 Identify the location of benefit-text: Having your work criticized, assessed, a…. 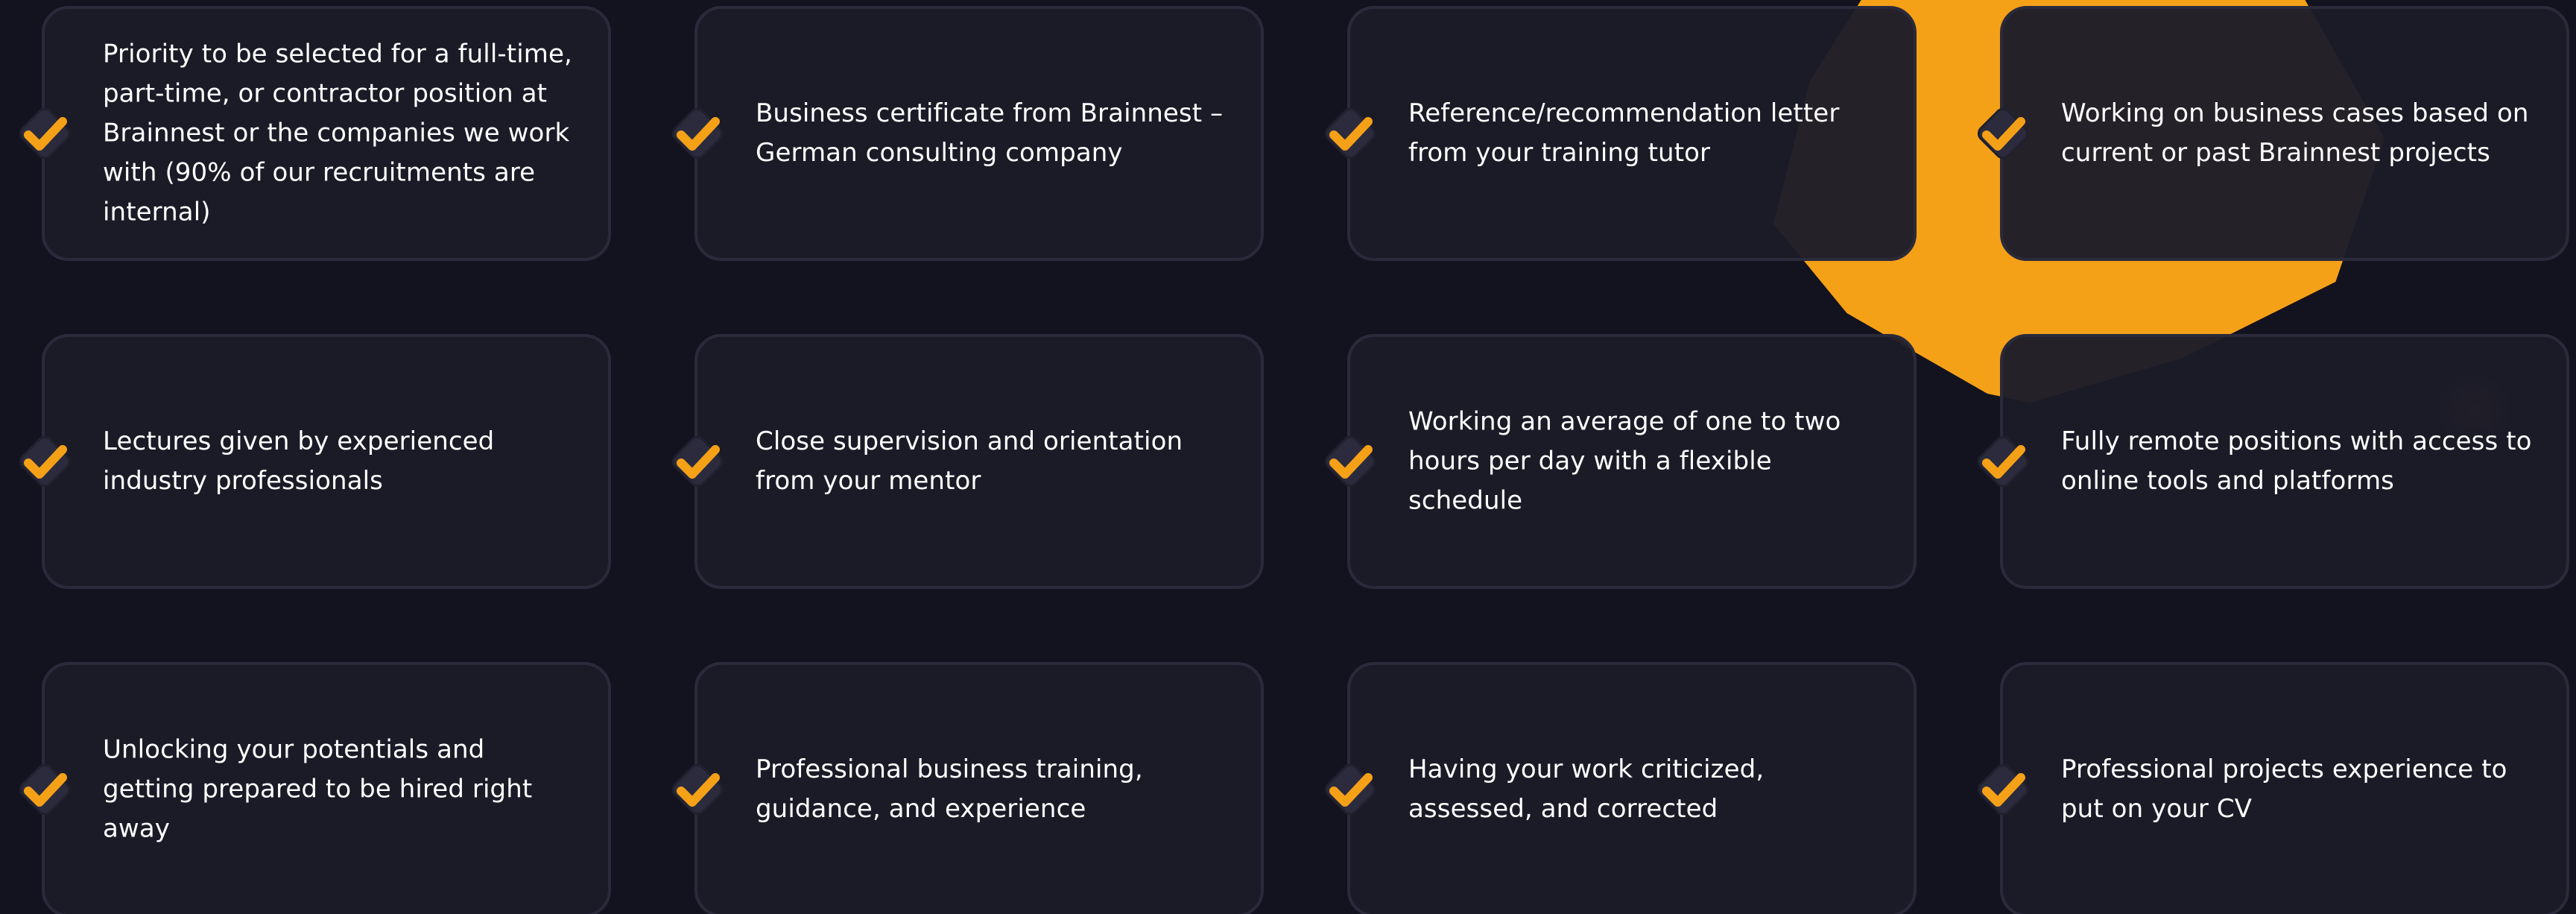
(1586, 789).